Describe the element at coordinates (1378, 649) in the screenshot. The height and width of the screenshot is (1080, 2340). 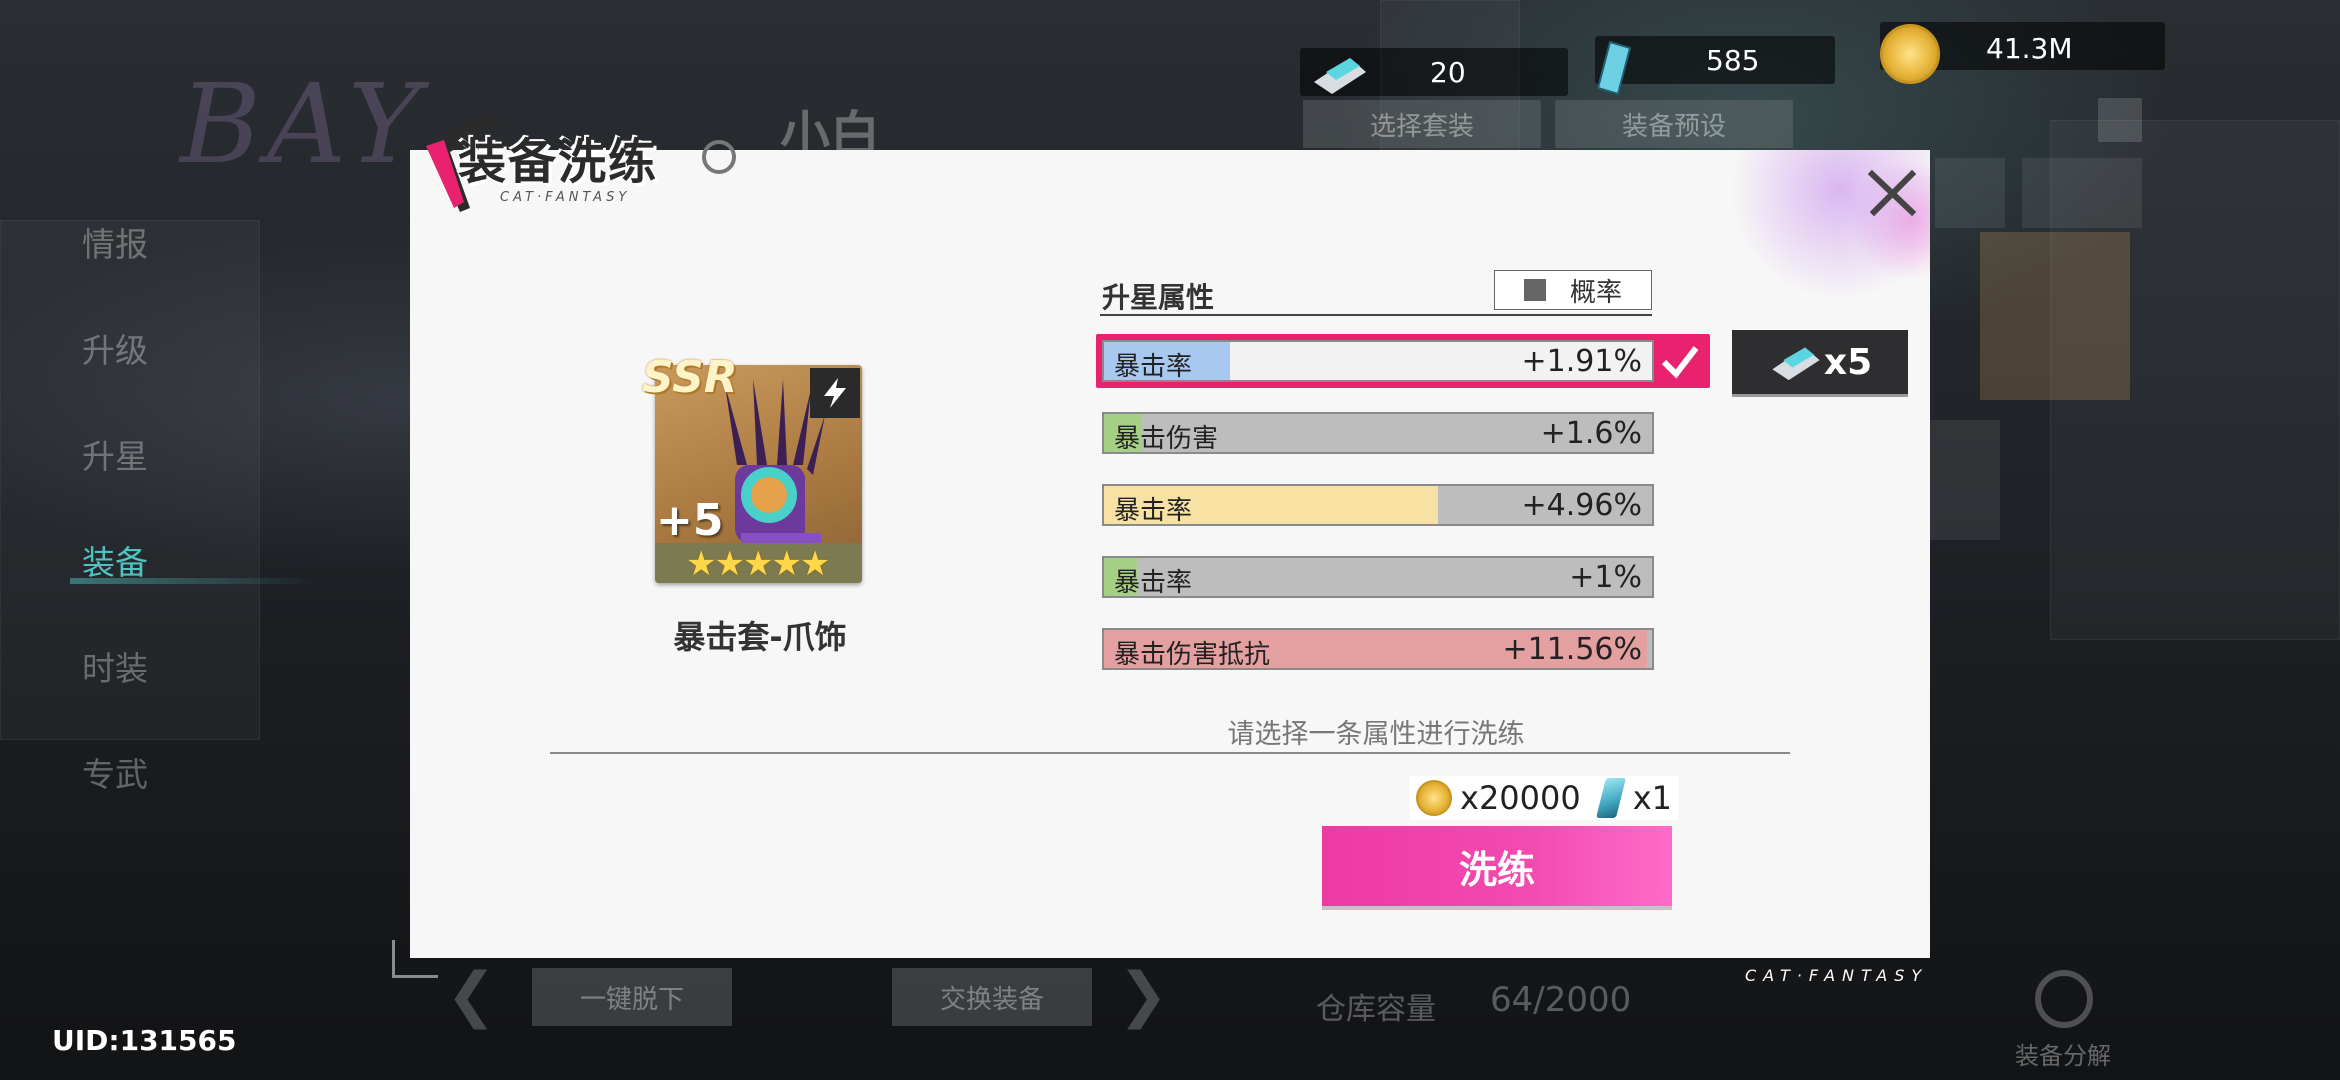
I see `attribute-row: 暴击伤害抵抗 +11.56%` at that location.